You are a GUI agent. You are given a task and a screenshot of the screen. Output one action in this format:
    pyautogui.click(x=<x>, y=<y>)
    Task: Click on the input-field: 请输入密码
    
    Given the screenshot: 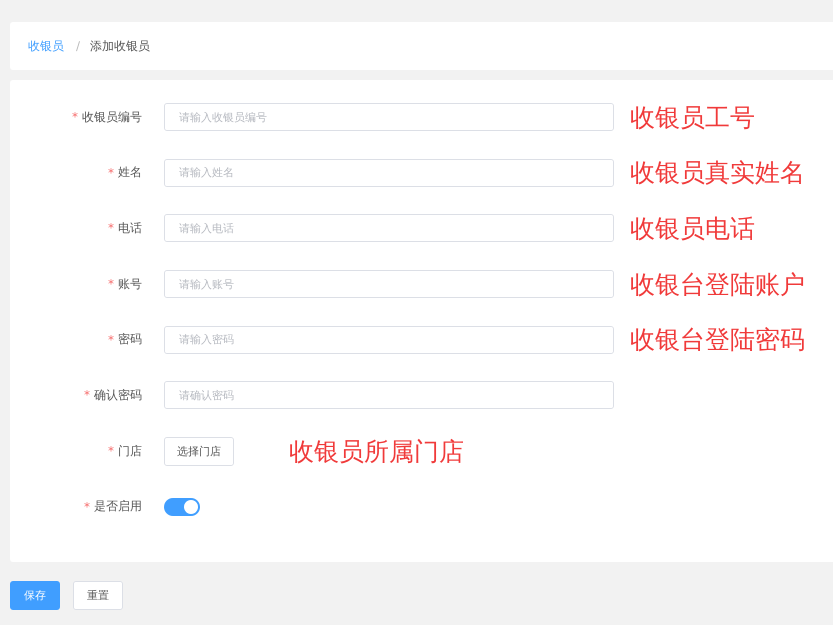 What is the action you would take?
    pyautogui.click(x=389, y=340)
    